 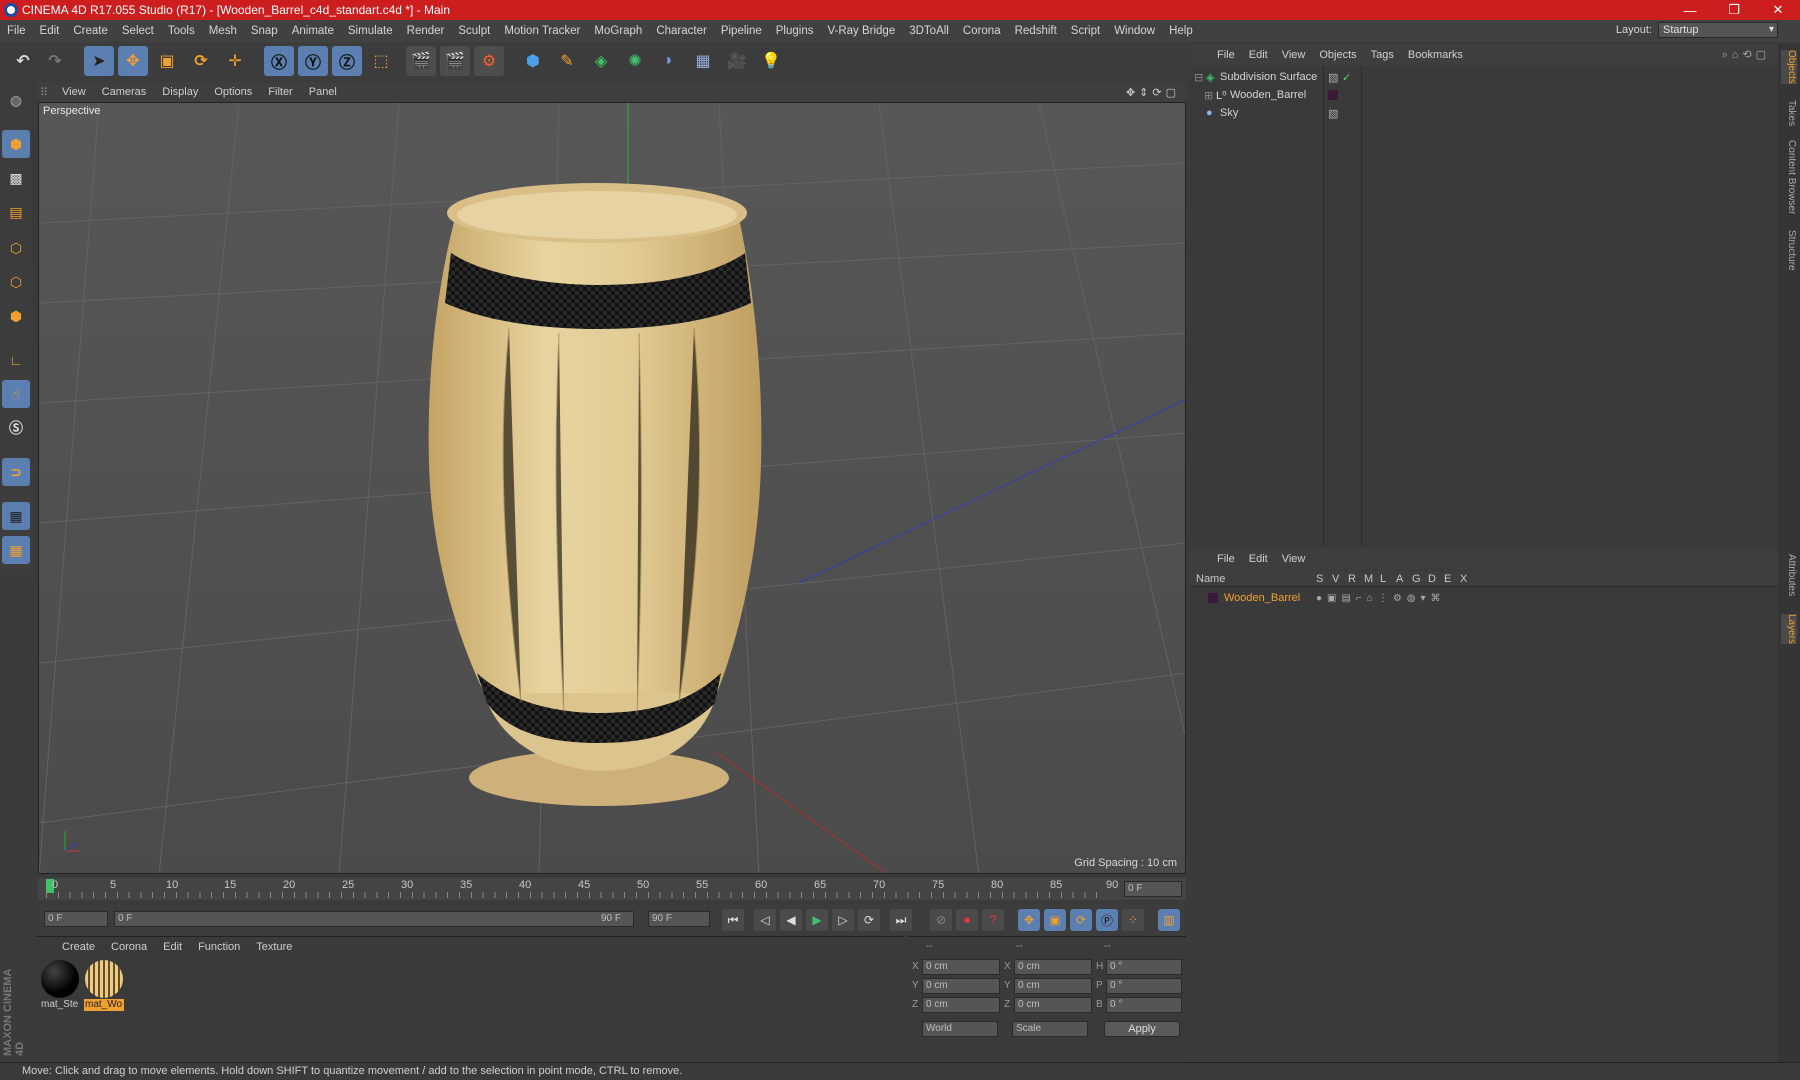 What do you see at coordinates (124, 92) in the screenshot?
I see `viewport-menu-cameras: Cameras` at bounding box center [124, 92].